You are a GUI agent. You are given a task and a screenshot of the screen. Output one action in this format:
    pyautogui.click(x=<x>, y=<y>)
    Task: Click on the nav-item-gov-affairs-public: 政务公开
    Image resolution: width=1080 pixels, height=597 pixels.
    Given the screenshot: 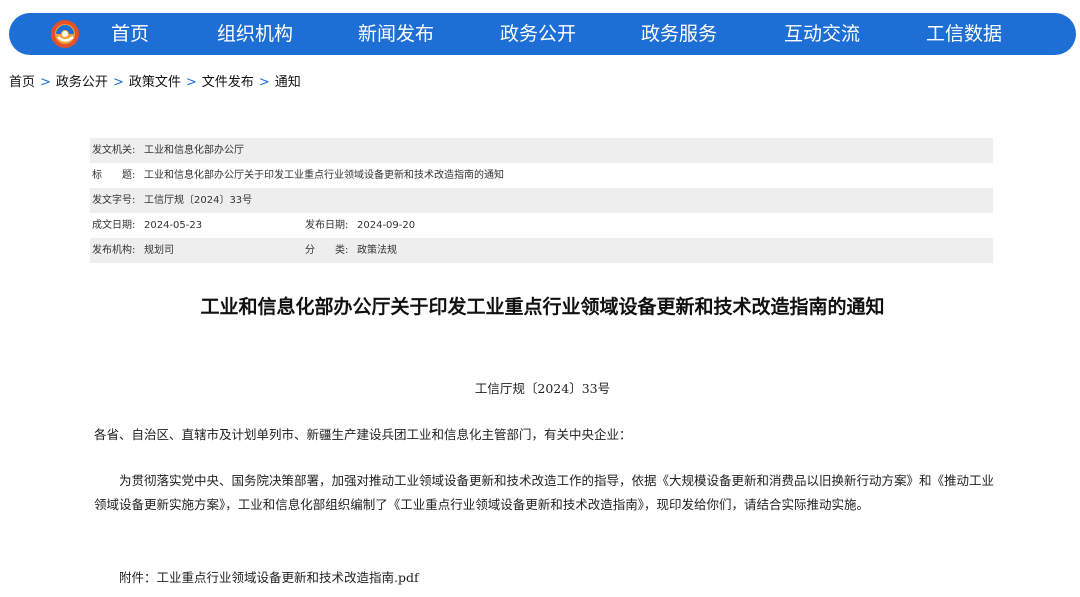 What is the action you would take?
    pyautogui.click(x=538, y=34)
    